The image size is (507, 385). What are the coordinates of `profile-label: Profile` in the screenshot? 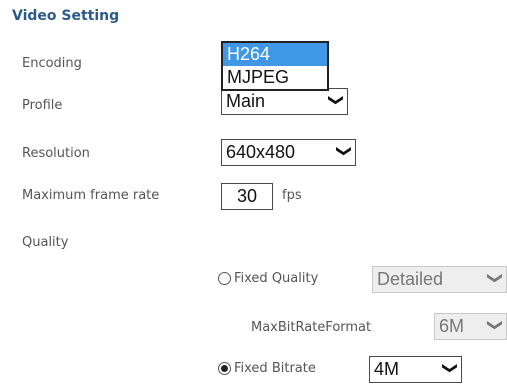 It's located at (42, 105).